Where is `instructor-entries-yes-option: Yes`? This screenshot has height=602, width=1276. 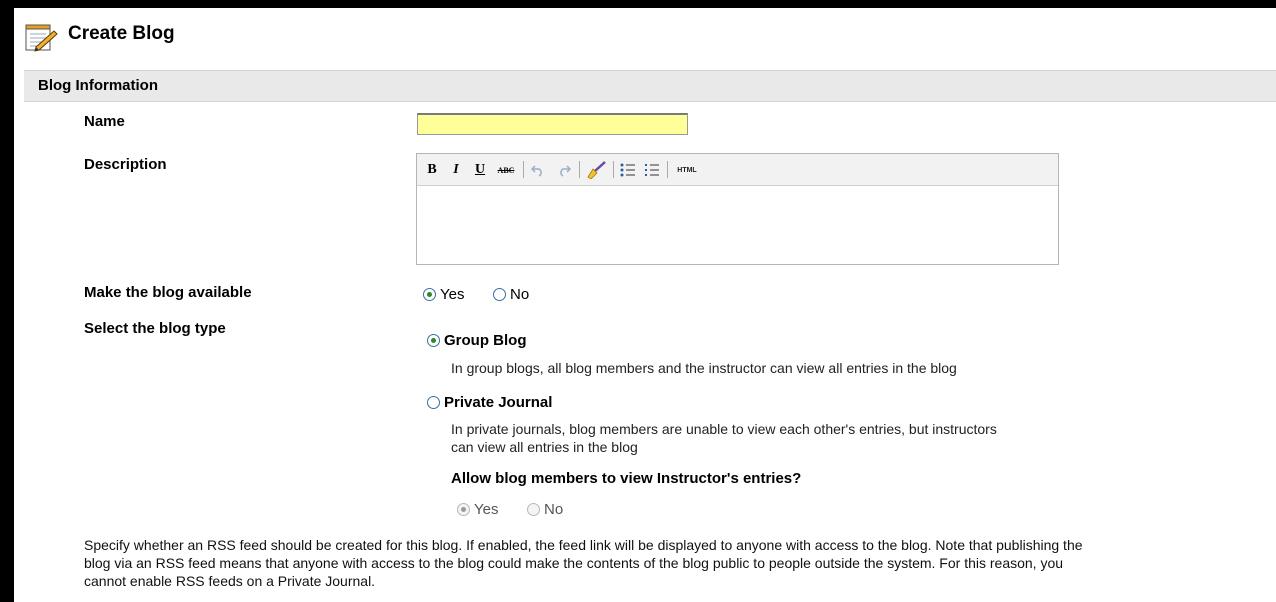 instructor-entries-yes-option: Yes is located at coordinates (477, 509).